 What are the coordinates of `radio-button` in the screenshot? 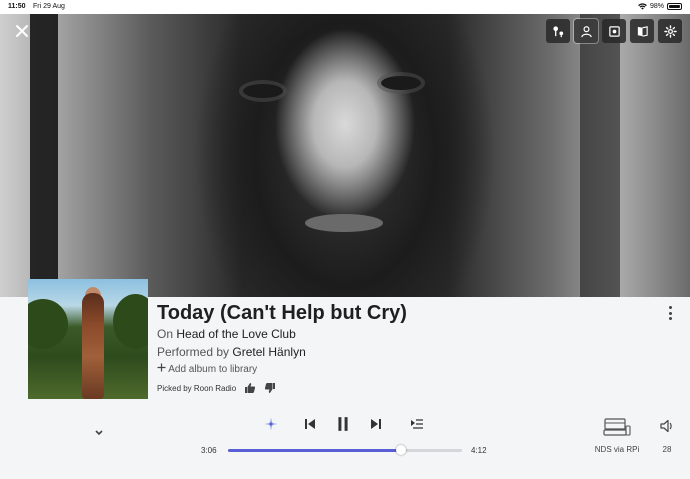 It's located at (558, 31).